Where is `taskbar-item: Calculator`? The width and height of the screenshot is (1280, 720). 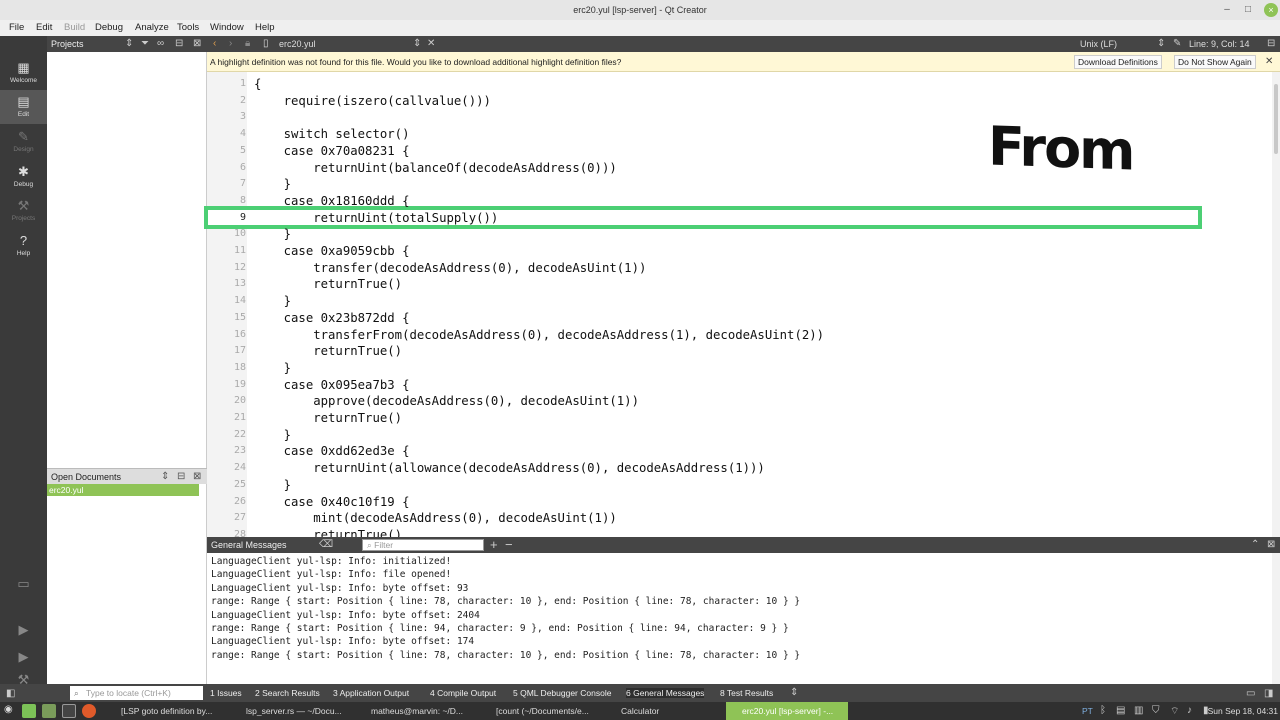 taskbar-item: Calculator is located at coordinates (664, 711).